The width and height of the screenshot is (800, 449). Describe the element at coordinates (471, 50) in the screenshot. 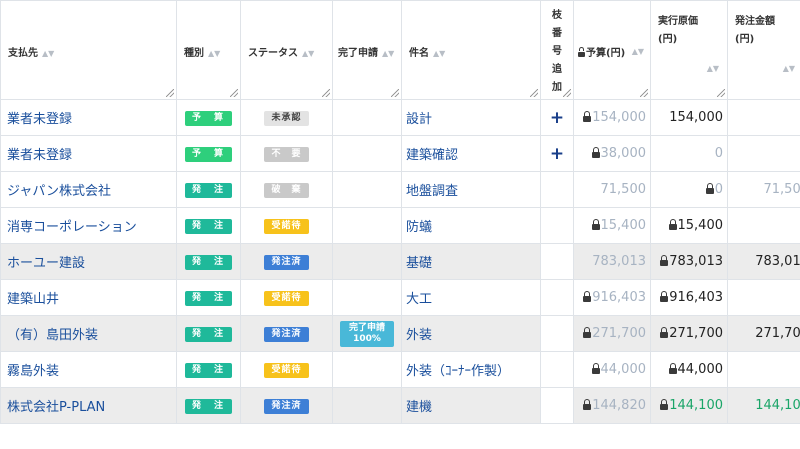

I see `header-subject: 件名 ▲▼` at that location.